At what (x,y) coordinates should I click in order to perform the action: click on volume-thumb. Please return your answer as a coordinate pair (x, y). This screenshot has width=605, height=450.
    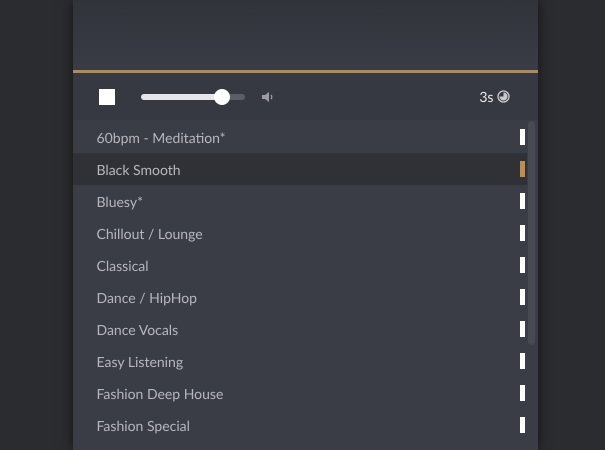
    Looking at the image, I should click on (222, 96).